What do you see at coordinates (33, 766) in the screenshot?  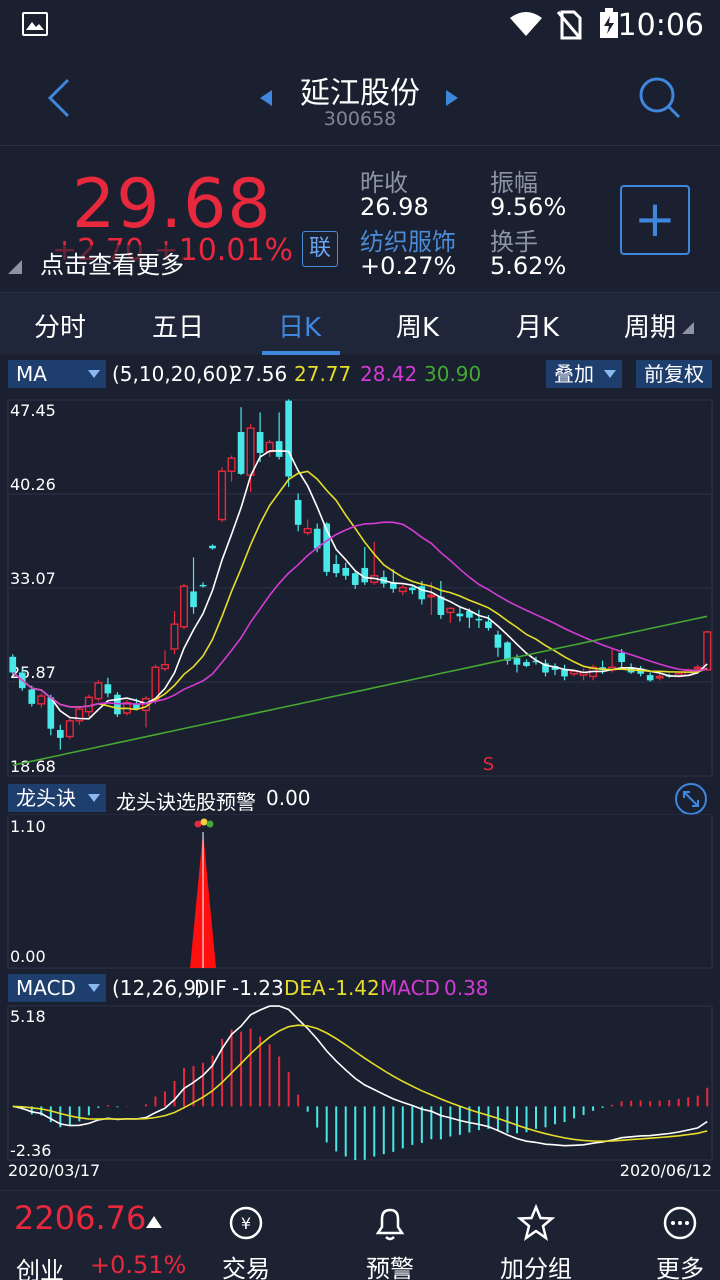 I see `y-tick-label: 18.68` at bounding box center [33, 766].